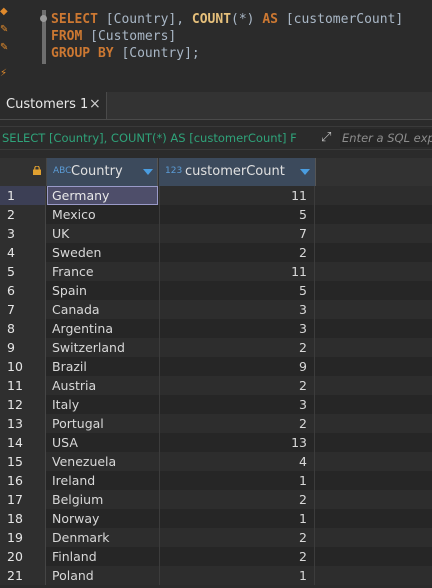  Describe the element at coordinates (23, 518) in the screenshot. I see `row-number: 18` at that location.